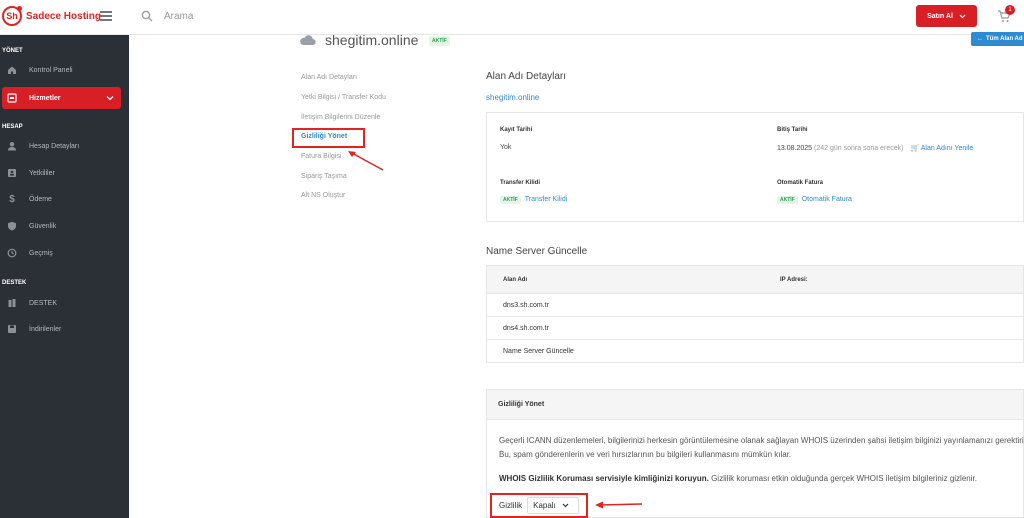 The height and width of the screenshot is (518, 1024). I want to click on nav-invoice-info: Fatura Bilgisi, so click(321, 156).